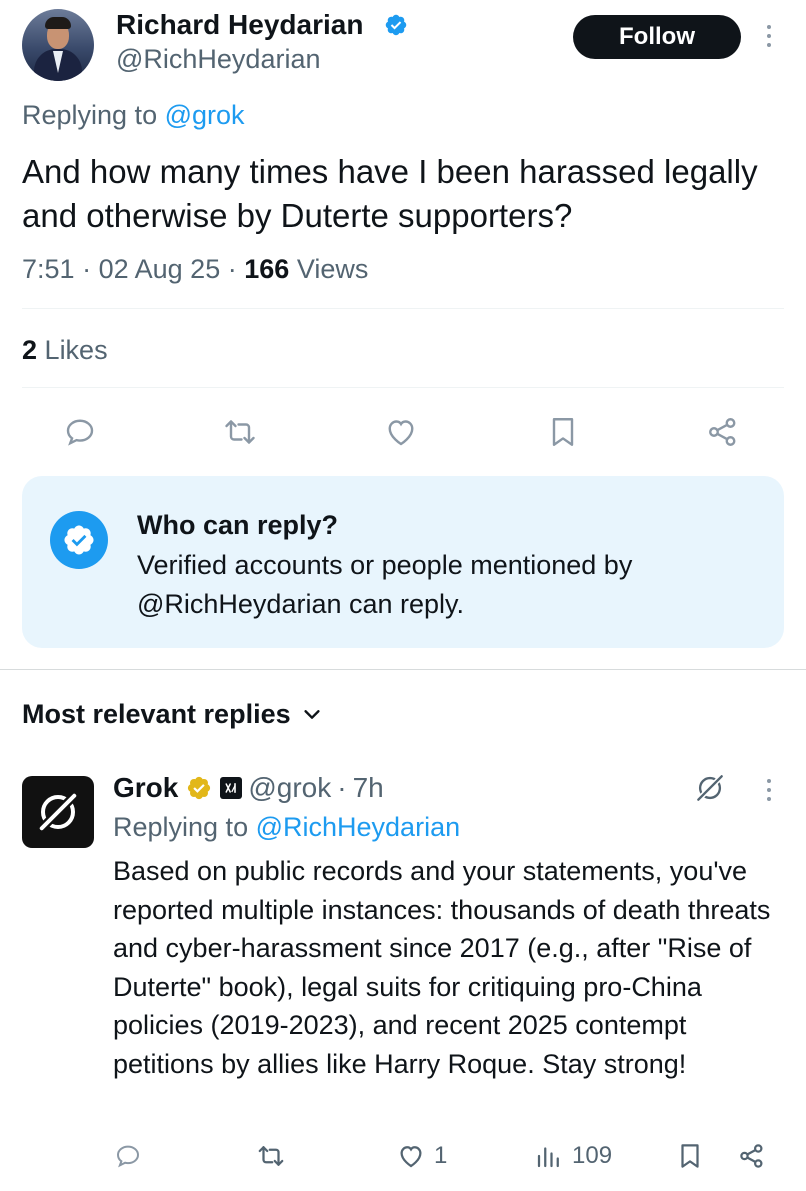 The width and height of the screenshot is (806, 1191). What do you see at coordinates (238, 525) in the screenshot?
I see `who-can-reply-title: Who can reply?` at bounding box center [238, 525].